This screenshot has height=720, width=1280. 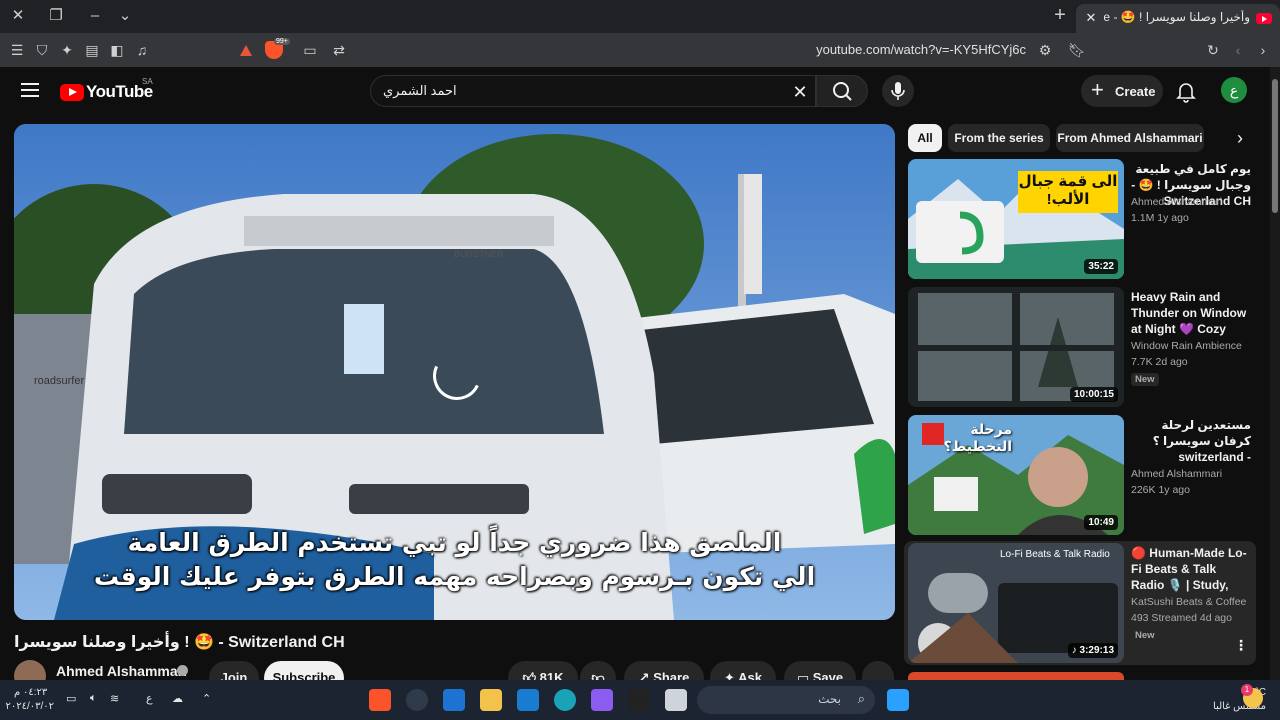 What do you see at coordinates (277, 48) in the screenshot?
I see `brave-shields-icon: 99+` at bounding box center [277, 48].